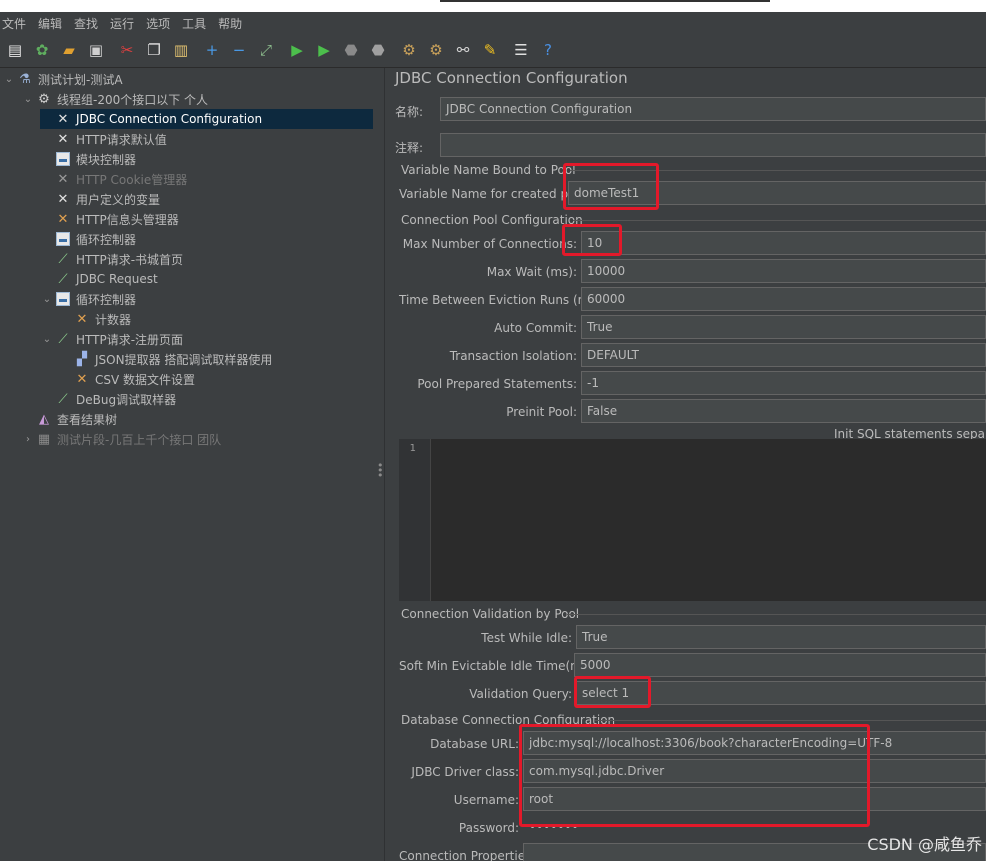 This screenshot has height=861, width=986. I want to click on controller-icon, so click(63, 299).